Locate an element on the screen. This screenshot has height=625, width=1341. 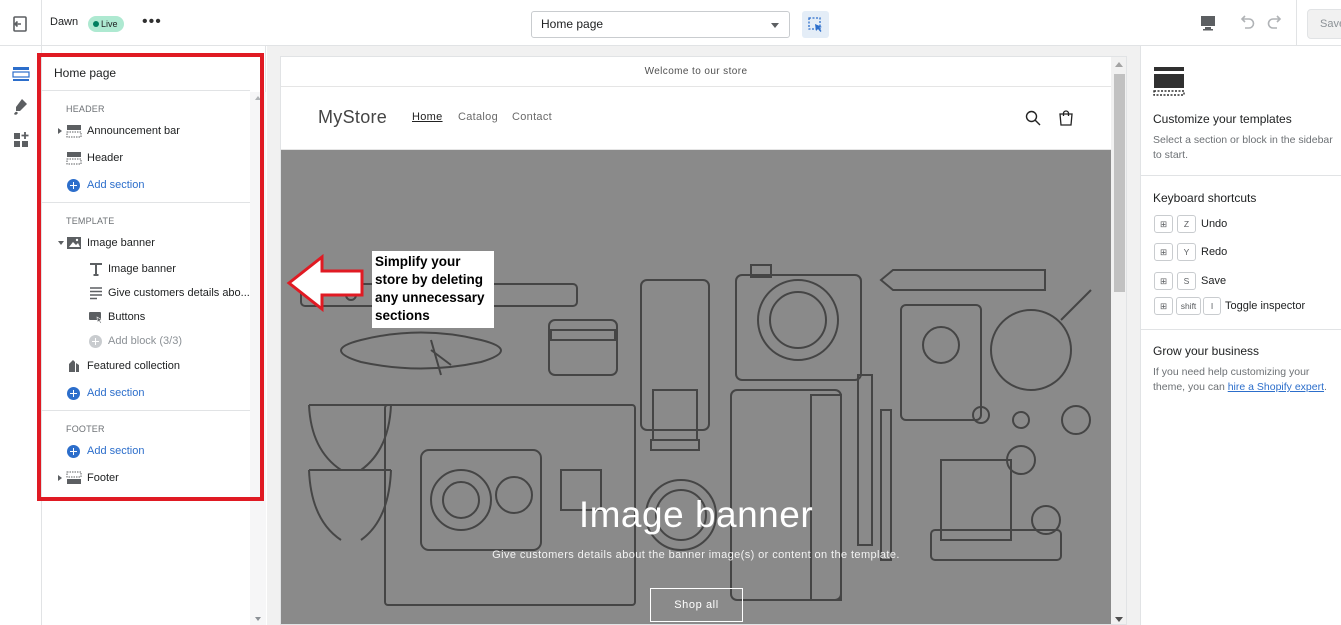
add-section-header-button: Add section is located at coordinates (151, 185).